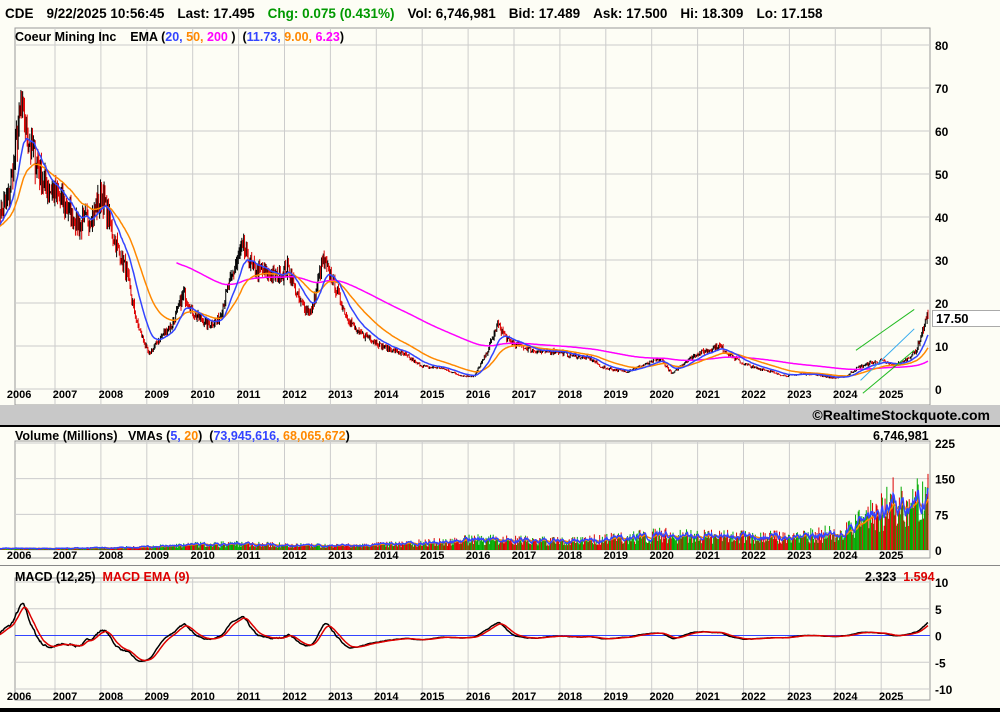 The width and height of the screenshot is (1000, 712). What do you see at coordinates (195, 37) in the screenshot?
I see `ema50-period: 50,` at bounding box center [195, 37].